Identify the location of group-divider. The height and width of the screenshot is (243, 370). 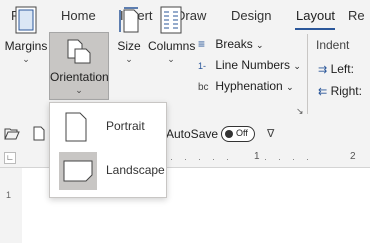
(307, 74).